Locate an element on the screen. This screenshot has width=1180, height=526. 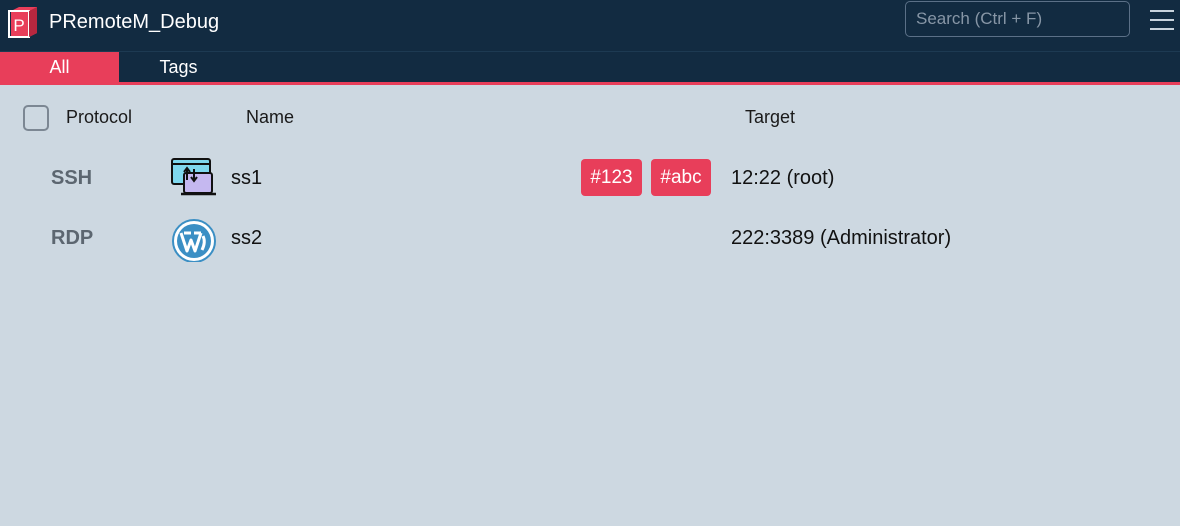
svg-text: P is located at coordinates (18, 25).